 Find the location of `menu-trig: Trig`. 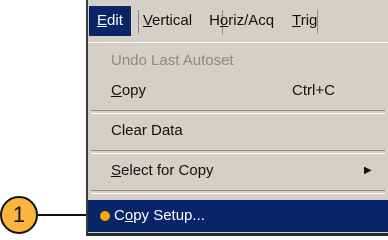

menu-trig: Trig is located at coordinates (304, 21).